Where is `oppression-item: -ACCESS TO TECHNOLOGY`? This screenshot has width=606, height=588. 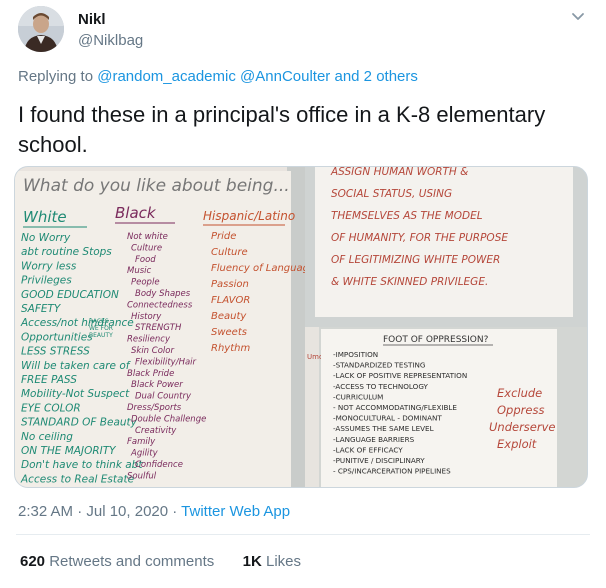
oppression-item: -ACCESS TO TECHNOLOGY is located at coordinates (381, 386).